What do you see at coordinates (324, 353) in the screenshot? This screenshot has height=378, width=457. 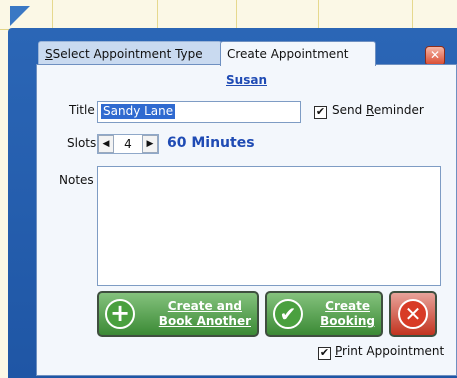 I see `print-appointment-checkbox: ✔` at bounding box center [324, 353].